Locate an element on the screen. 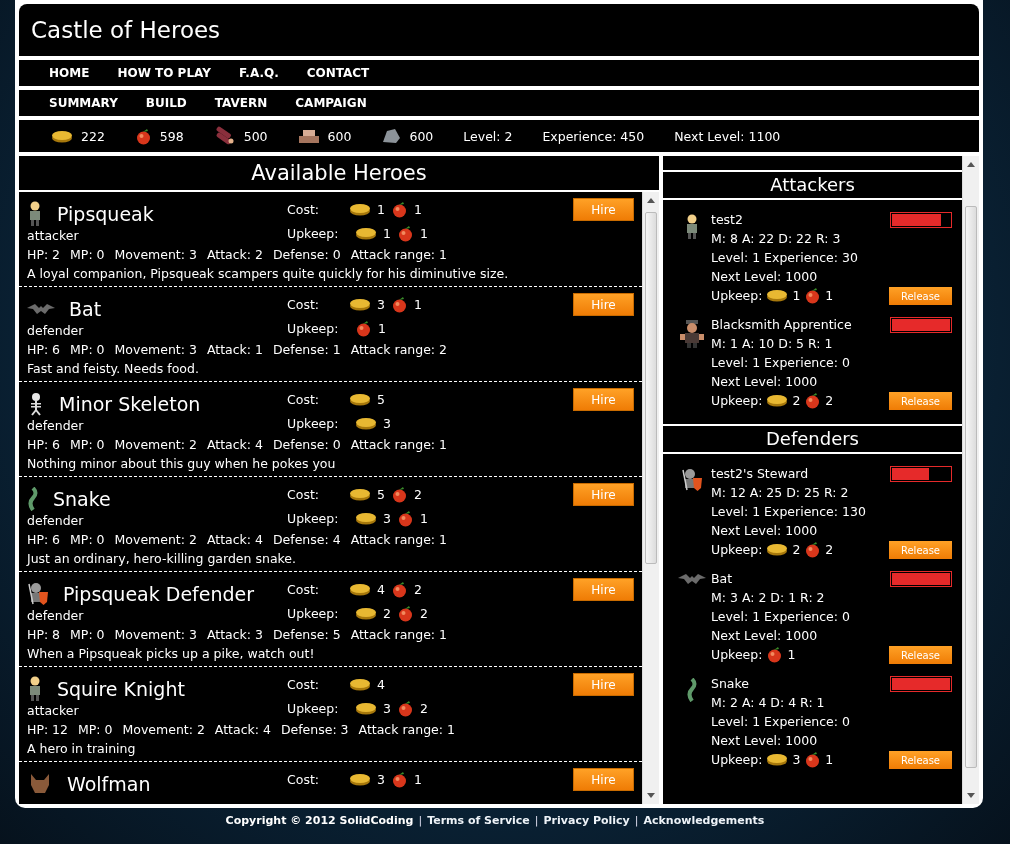 This screenshot has height=844, width=1010. panel-title: Available Heroes is located at coordinates (339, 174).